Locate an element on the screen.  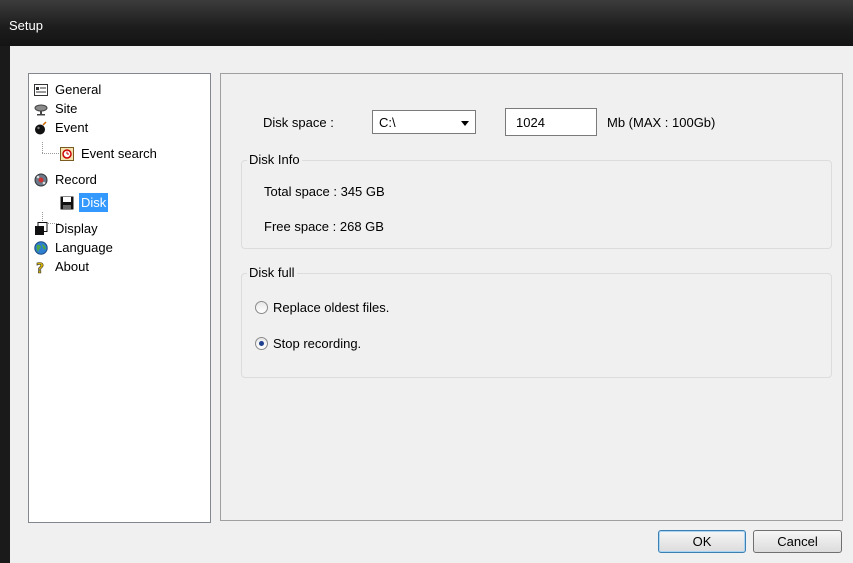
cancel-button: Cancel is located at coordinates (797, 541).